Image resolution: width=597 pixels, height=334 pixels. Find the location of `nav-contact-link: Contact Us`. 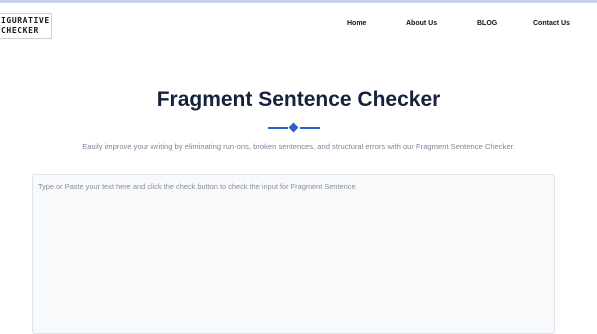

nav-contact-link: Contact Us is located at coordinates (551, 23).